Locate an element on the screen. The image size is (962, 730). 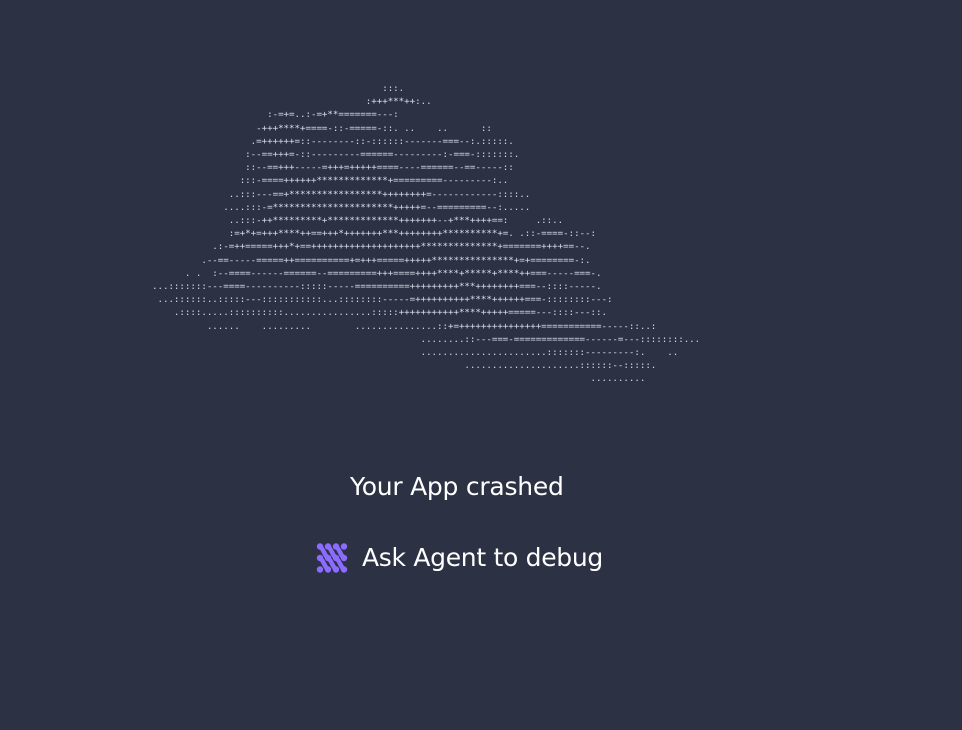
ask-agent-debug-button: Ask Agent to debug is located at coordinates (459, 558).